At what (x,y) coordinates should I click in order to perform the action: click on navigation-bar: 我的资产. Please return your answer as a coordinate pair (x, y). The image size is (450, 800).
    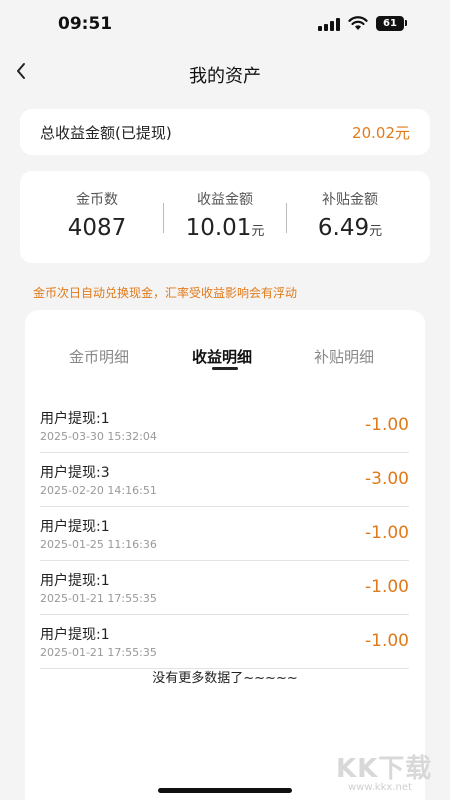
    Looking at the image, I should click on (225, 75).